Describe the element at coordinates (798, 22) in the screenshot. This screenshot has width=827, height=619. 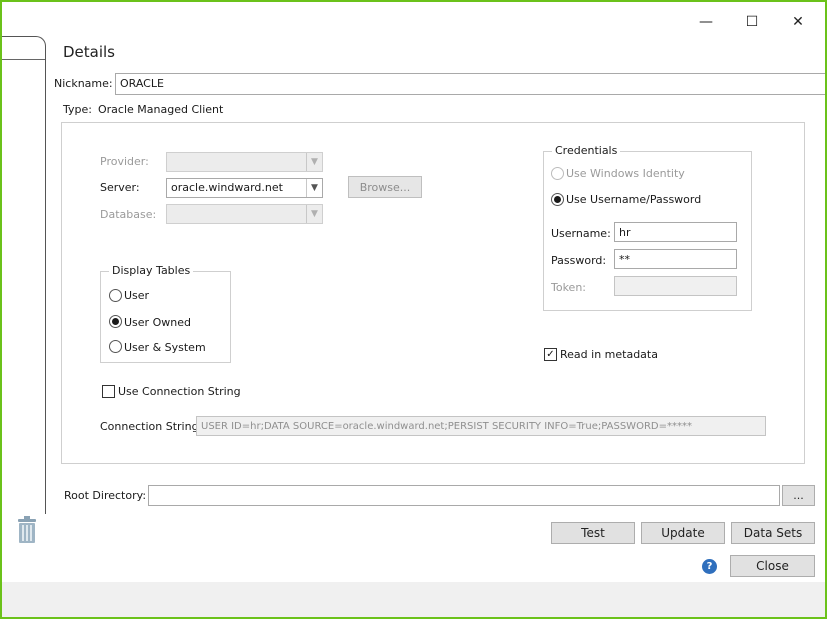
I see `close-window-button: ✕` at that location.